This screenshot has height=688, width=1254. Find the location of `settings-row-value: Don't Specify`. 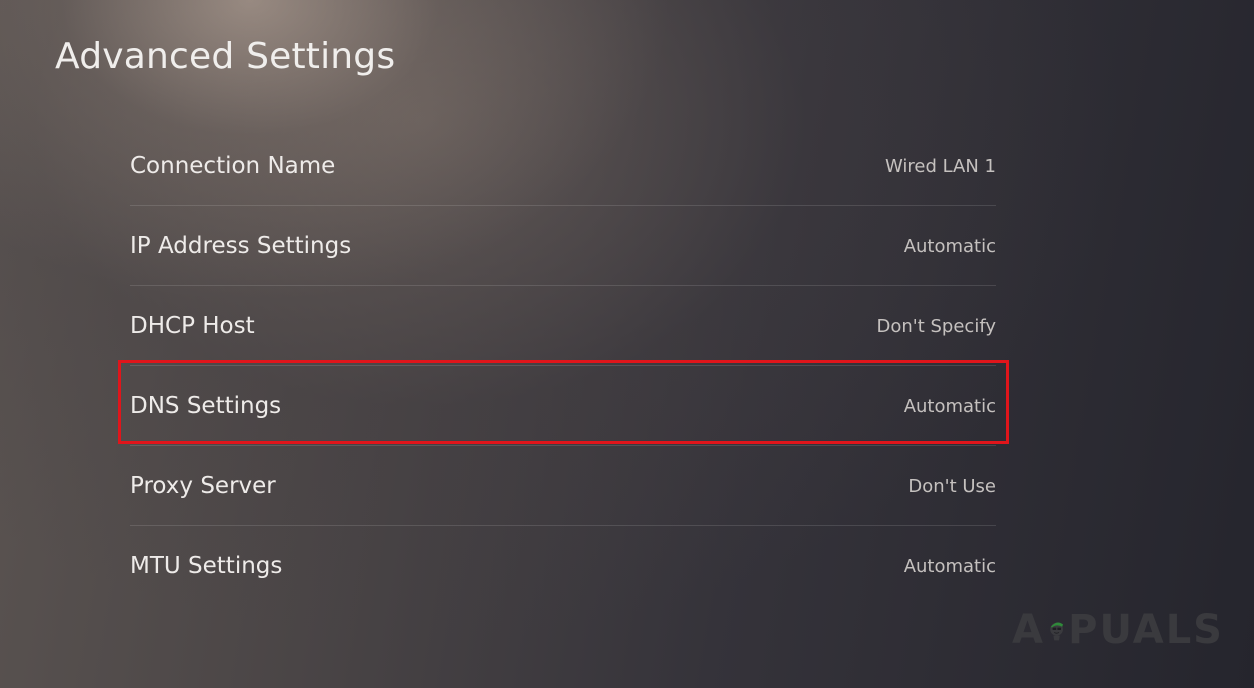

settings-row-value: Don't Specify is located at coordinates (936, 326).